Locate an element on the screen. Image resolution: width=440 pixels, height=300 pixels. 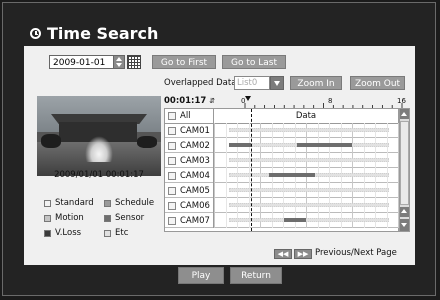
scroll-thumb is located at coordinates (404, 163).